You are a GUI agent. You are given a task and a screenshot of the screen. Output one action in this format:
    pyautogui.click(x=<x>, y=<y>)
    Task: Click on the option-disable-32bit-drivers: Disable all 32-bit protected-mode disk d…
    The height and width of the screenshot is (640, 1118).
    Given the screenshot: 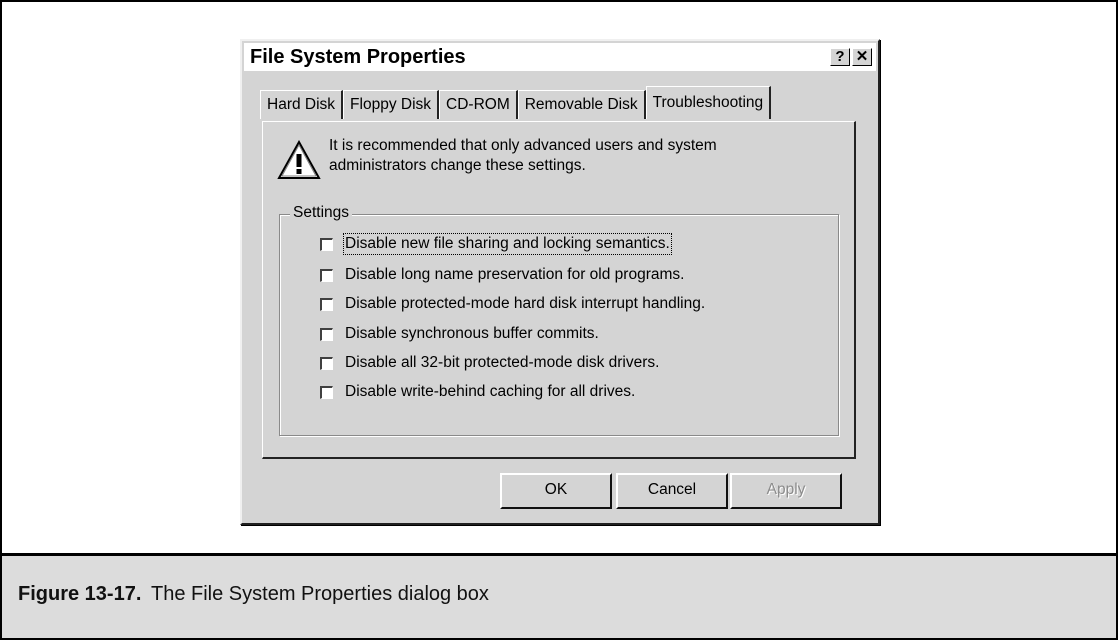 What is the action you would take?
    pyautogui.click(x=489, y=363)
    